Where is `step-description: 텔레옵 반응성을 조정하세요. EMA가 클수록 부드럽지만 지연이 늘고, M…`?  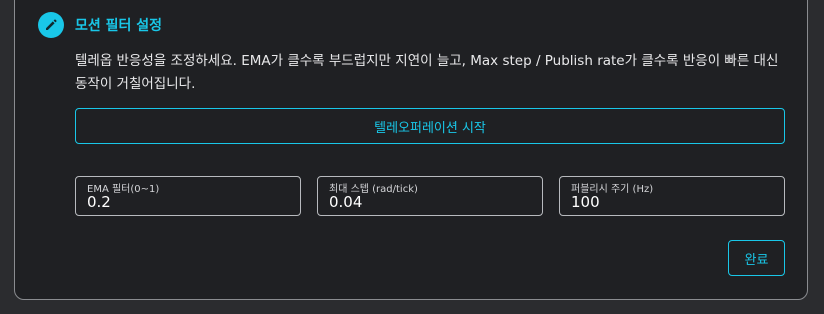 step-description: 텔레옵 반응성을 조정하세요. EMA가 클수록 부드럽지만 지연이 늘고, M… is located at coordinates (427, 72).